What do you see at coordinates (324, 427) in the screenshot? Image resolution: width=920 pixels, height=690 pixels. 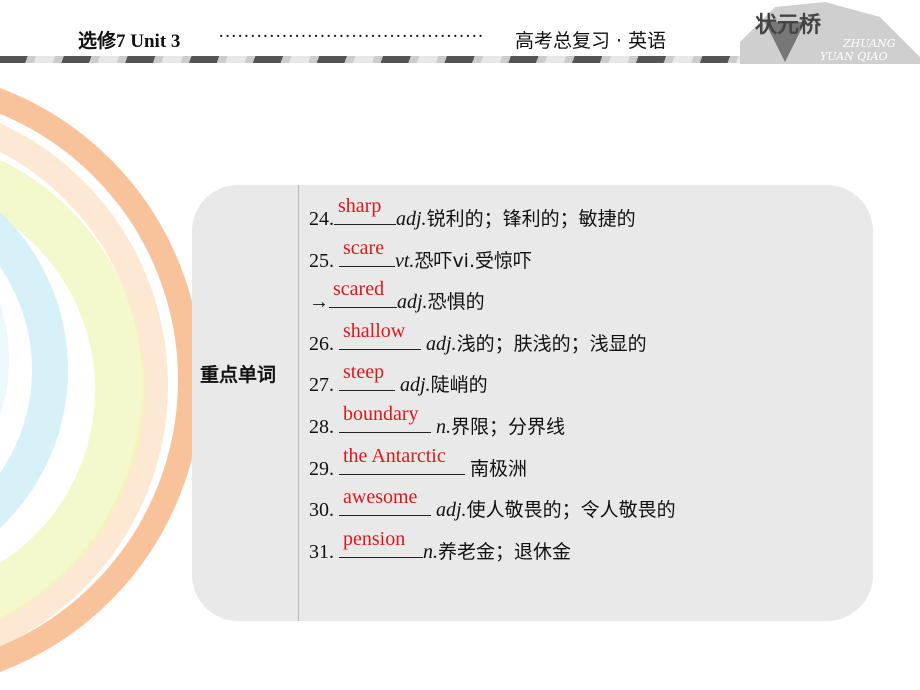 I see `item-number: 28.` at bounding box center [324, 427].